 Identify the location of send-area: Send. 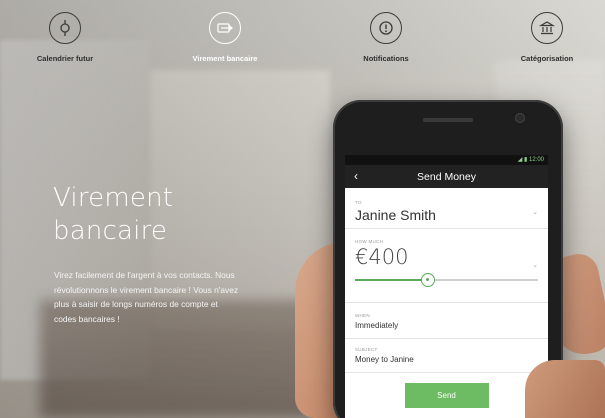
(446, 390).